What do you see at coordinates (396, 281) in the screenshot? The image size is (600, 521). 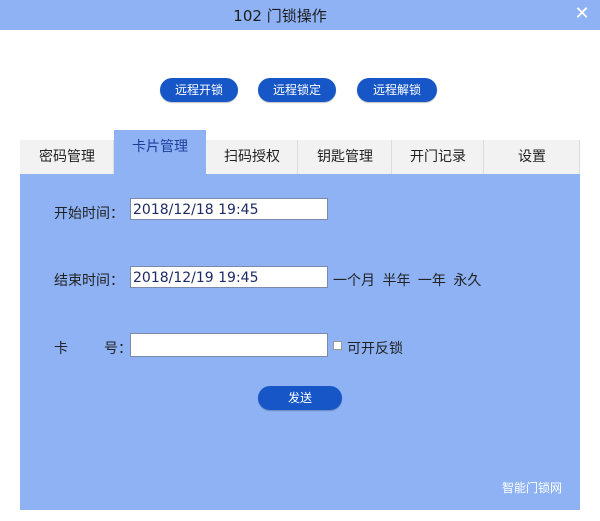 I see `preset-half-year: 半年` at bounding box center [396, 281].